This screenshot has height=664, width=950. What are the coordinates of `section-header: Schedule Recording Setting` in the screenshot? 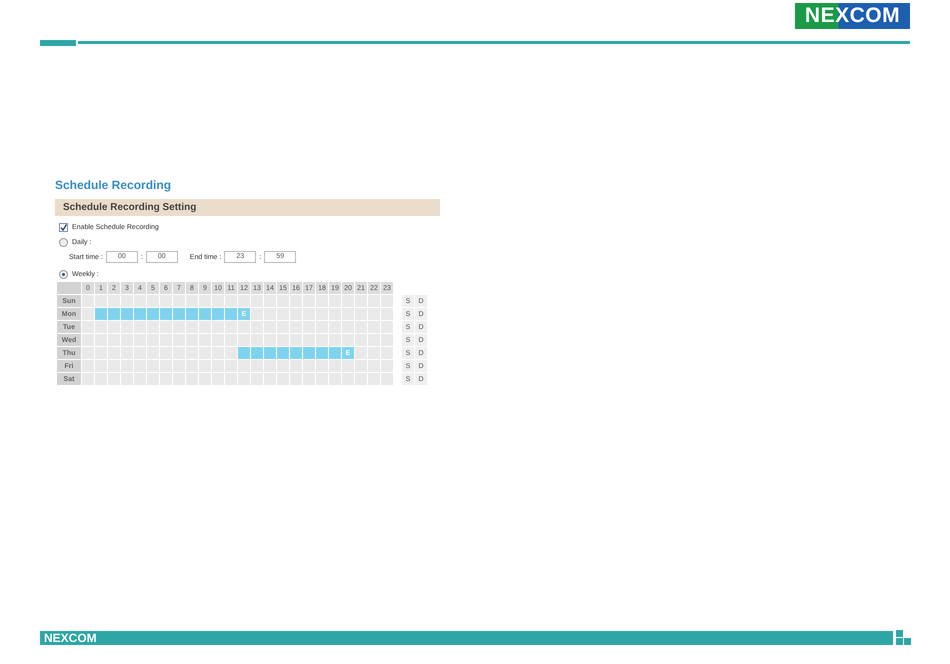 It's located at (247, 207).